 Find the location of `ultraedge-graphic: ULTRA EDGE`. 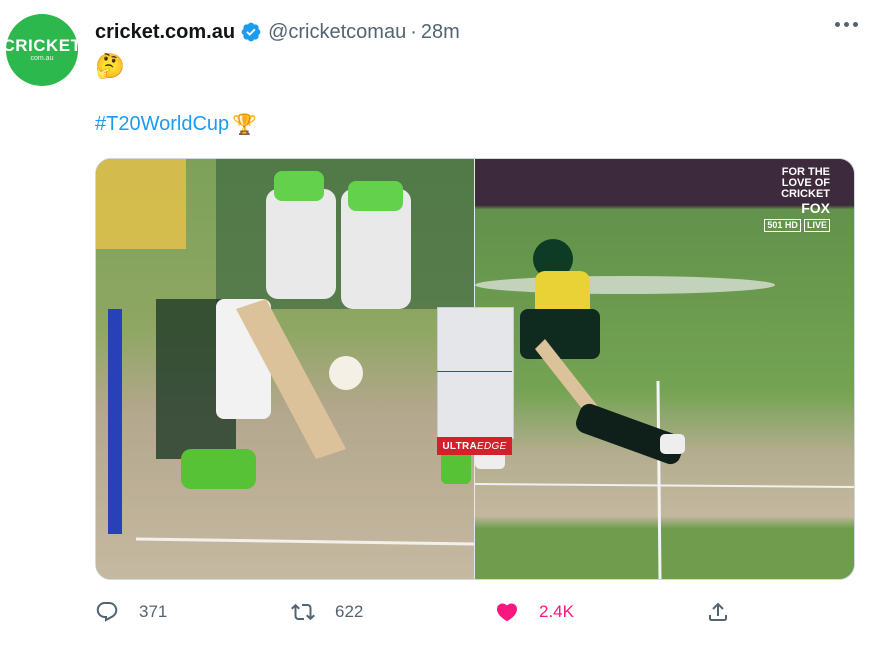

ultraedge-graphic: ULTRA EDGE is located at coordinates (475, 382).